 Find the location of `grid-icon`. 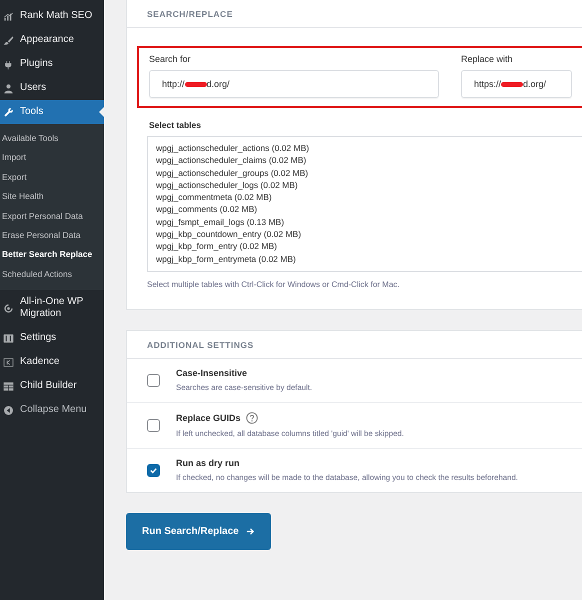

grid-icon is located at coordinates (8, 386).